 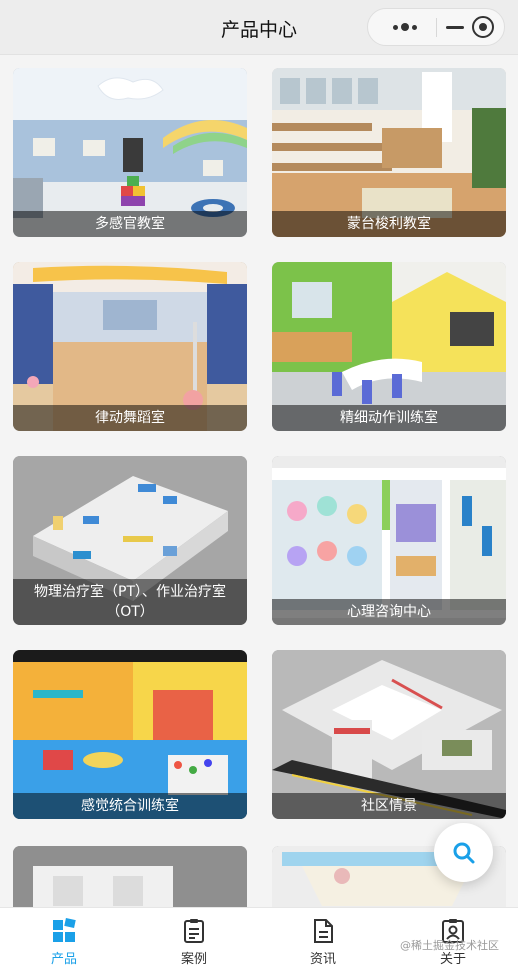 What do you see at coordinates (130, 346) in the screenshot?
I see `product-card-dance: 律动舞蹈室` at bounding box center [130, 346].